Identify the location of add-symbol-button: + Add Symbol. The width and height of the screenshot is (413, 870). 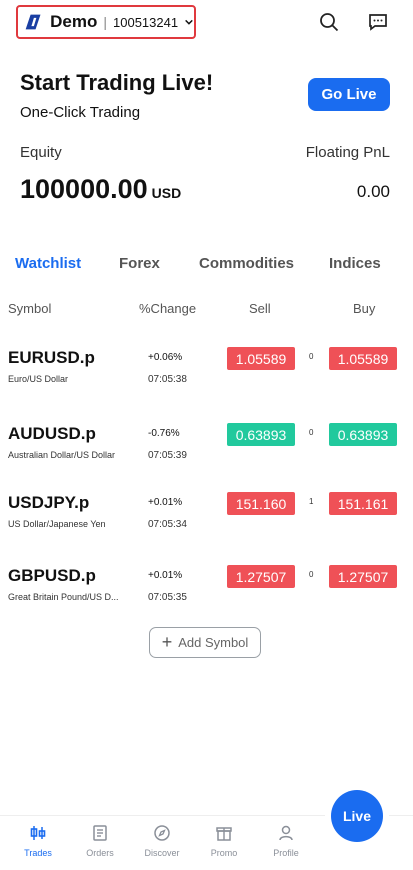
(205, 642).